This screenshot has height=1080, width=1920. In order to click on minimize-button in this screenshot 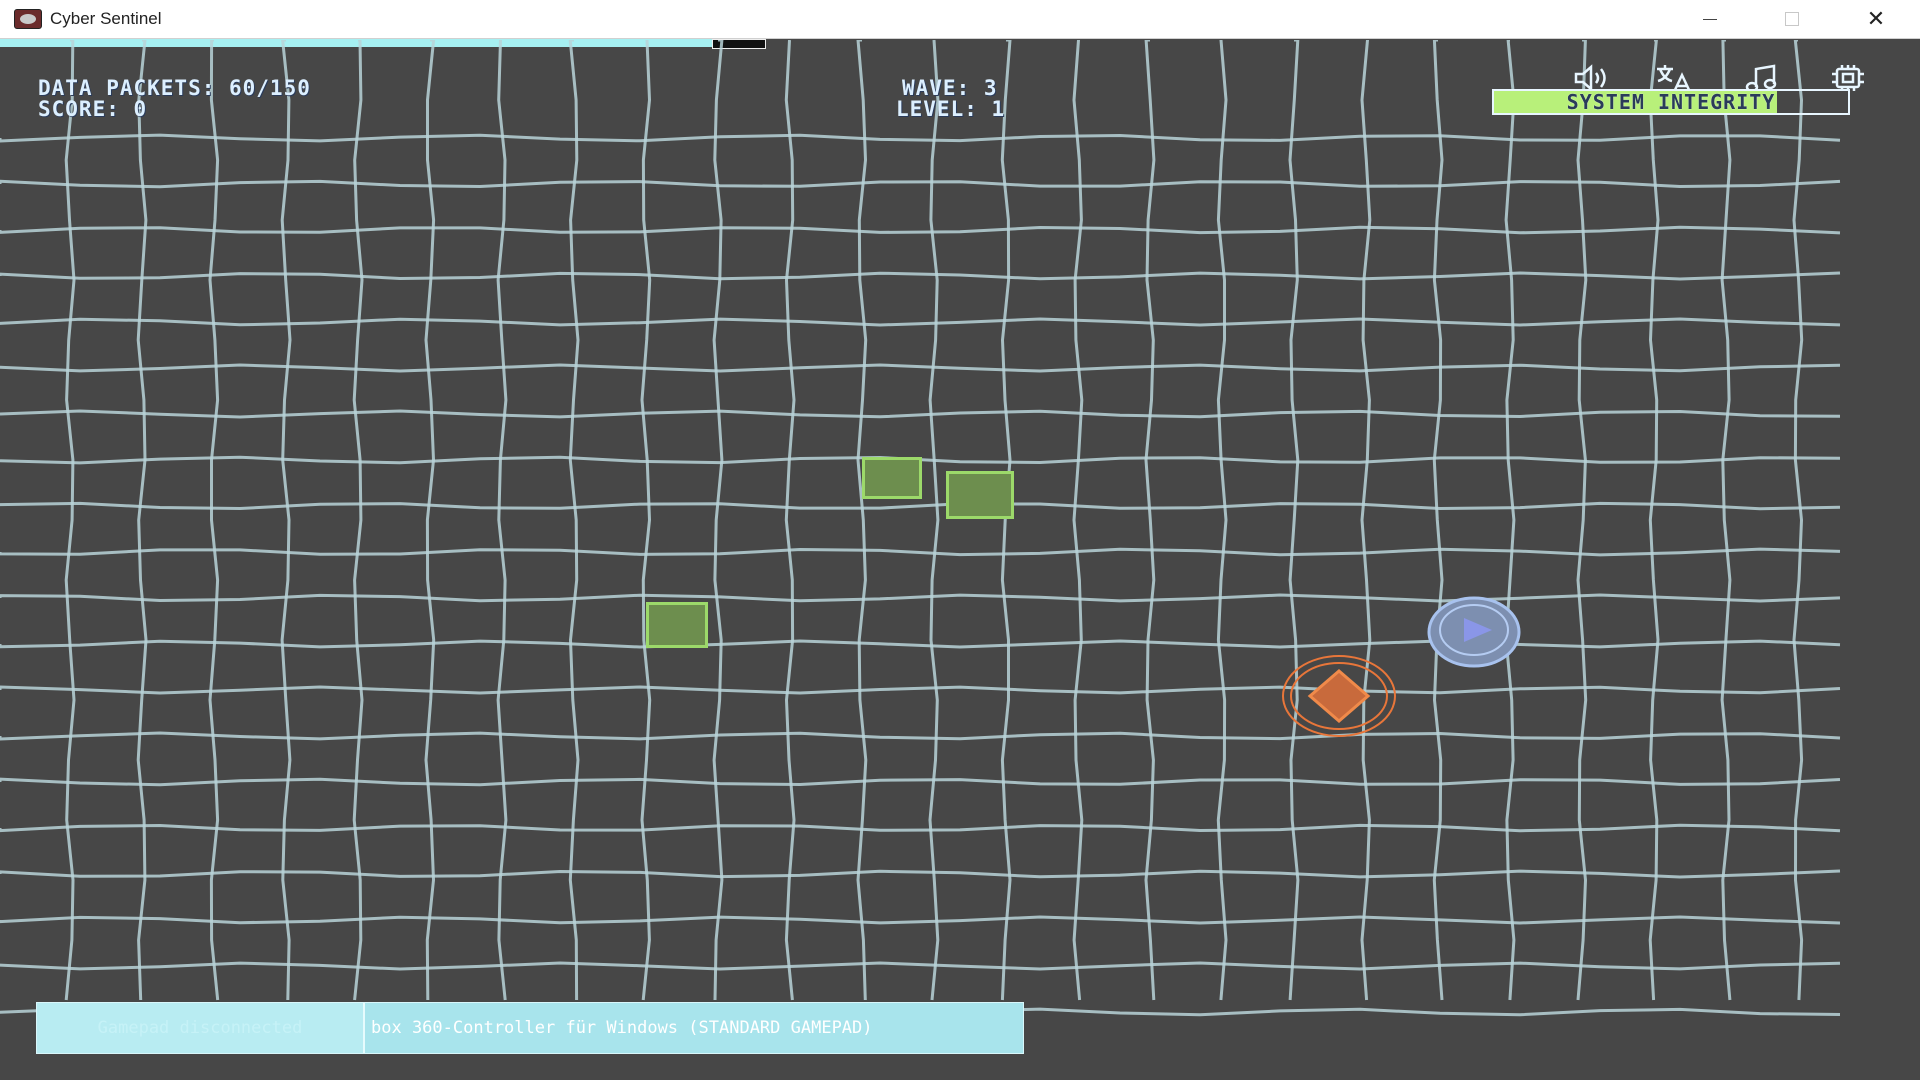, I will do `click(1710, 19)`.